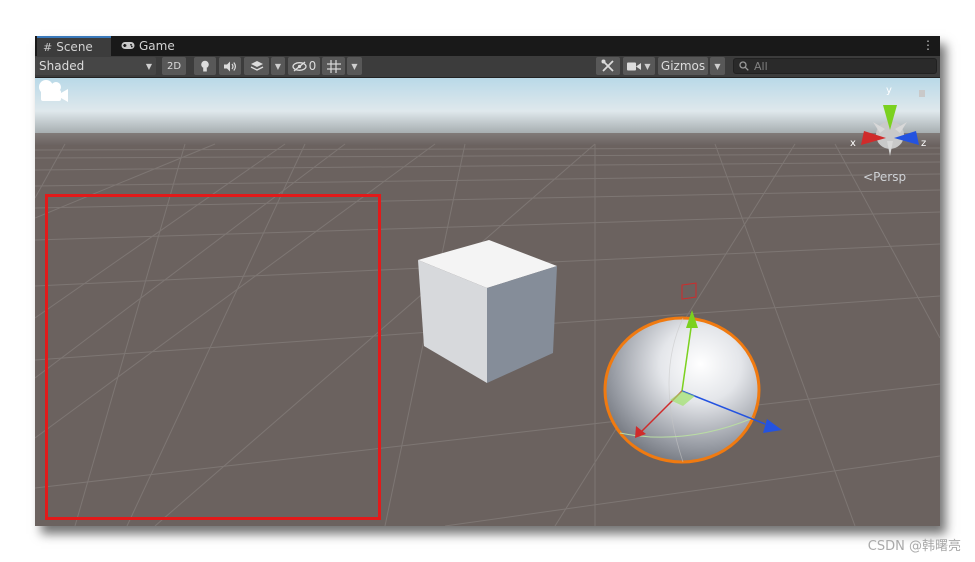 The height and width of the screenshot is (562, 975). What do you see at coordinates (157, 46) in the screenshot?
I see `tab-game-label: Game` at bounding box center [157, 46].